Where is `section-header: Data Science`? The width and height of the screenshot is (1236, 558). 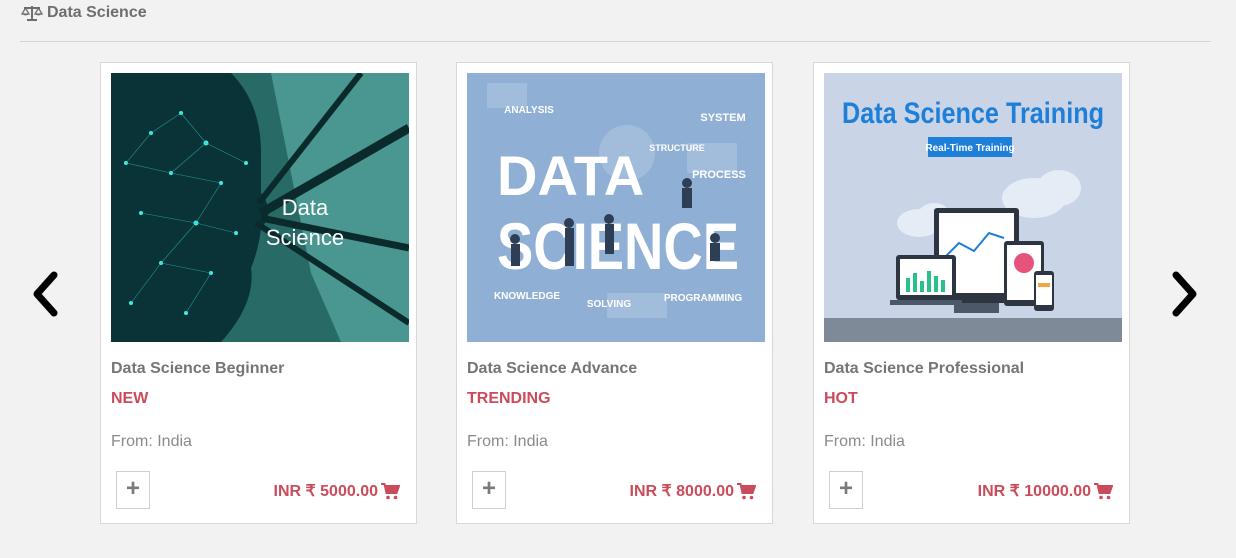 section-header: Data Science is located at coordinates (615, 21).